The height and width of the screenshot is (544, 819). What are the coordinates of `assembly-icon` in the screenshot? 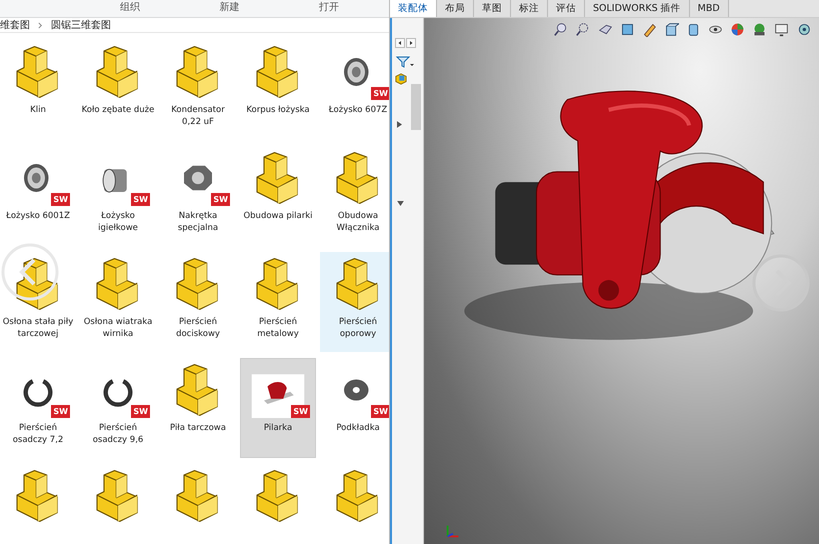 It's located at (401, 79).